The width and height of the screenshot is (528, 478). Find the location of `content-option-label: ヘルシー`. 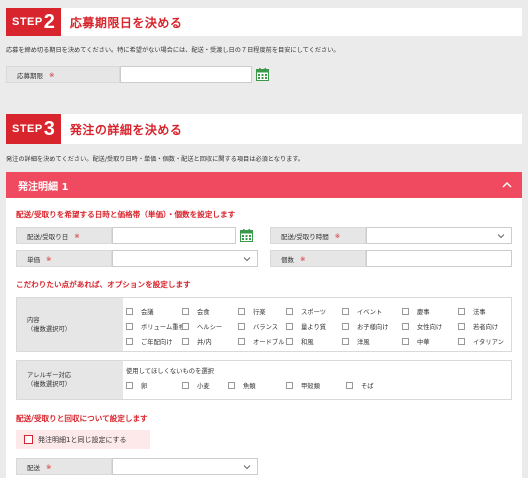

content-option-label: ヘルシー is located at coordinates (210, 327).